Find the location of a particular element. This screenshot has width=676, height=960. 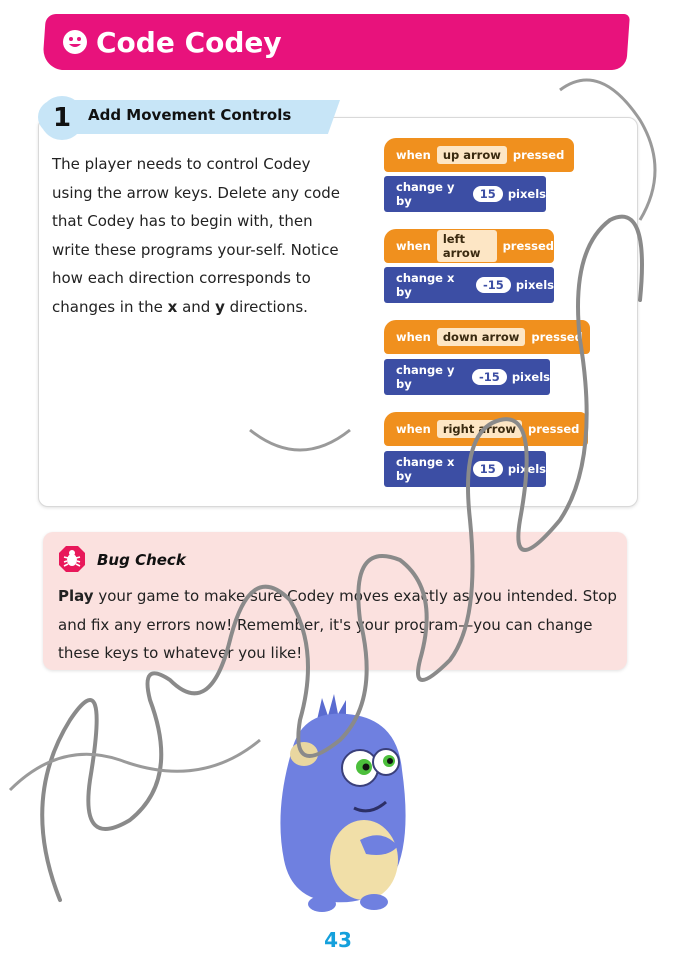

bug-icon is located at coordinates (72, 559).